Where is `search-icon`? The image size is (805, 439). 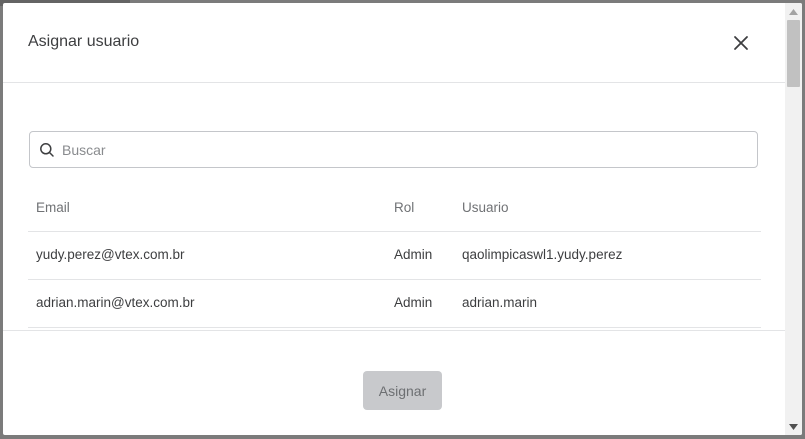
search-icon is located at coordinates (47, 150).